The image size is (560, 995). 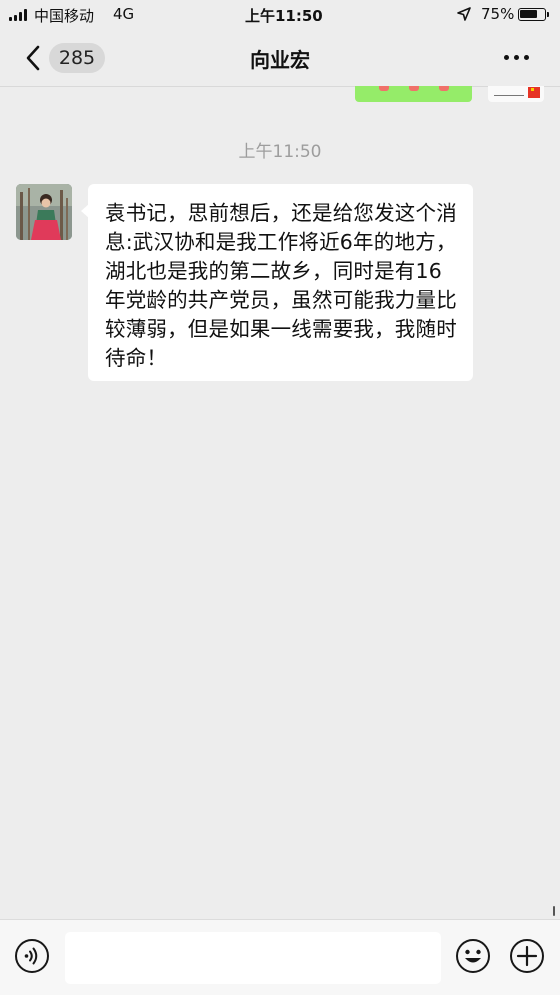 What do you see at coordinates (284, 16) in the screenshot?
I see `status-time: 上午11:50` at bounding box center [284, 16].